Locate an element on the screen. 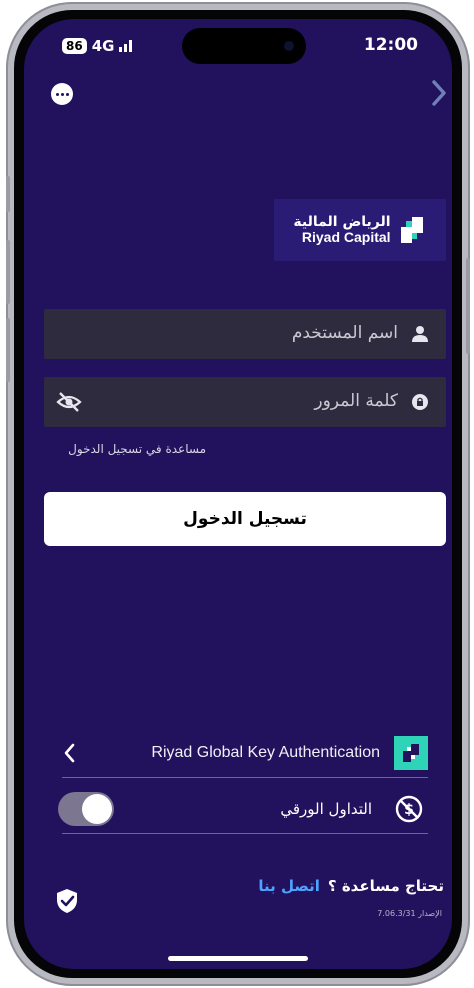 Image resolution: width=474 pixels, height=988 pixels. camera-icon is located at coordinates (289, 46).